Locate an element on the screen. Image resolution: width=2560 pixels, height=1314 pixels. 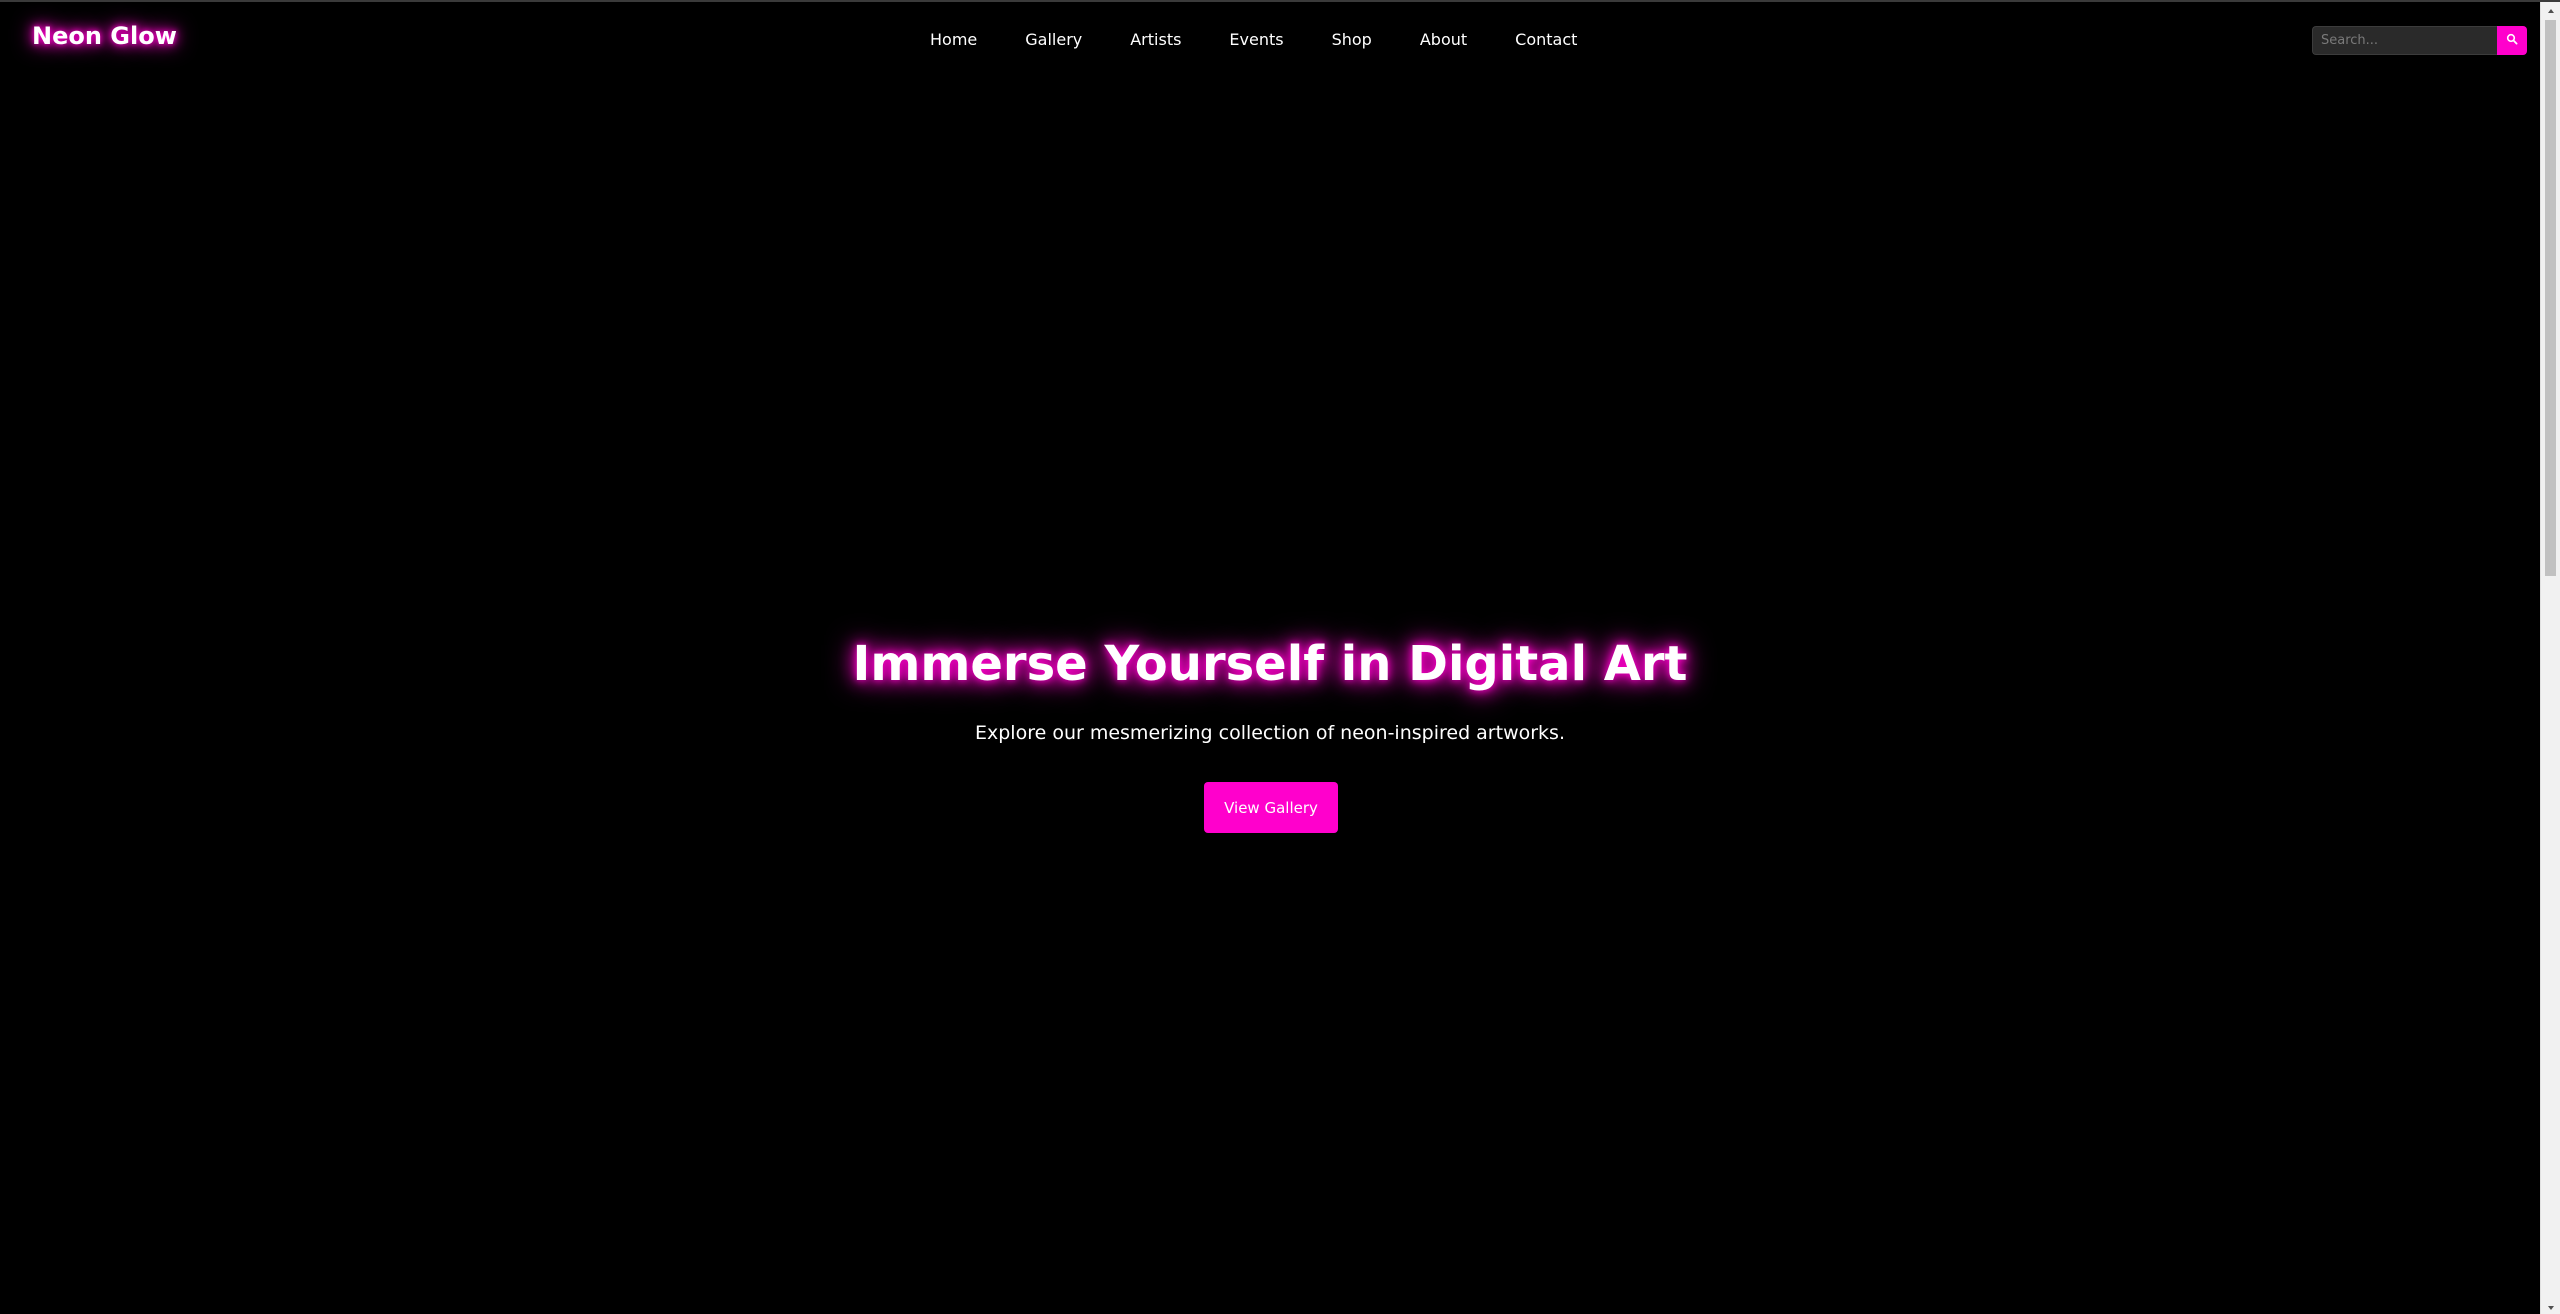
scroll-up-arrow-icon is located at coordinates (2550, 10).